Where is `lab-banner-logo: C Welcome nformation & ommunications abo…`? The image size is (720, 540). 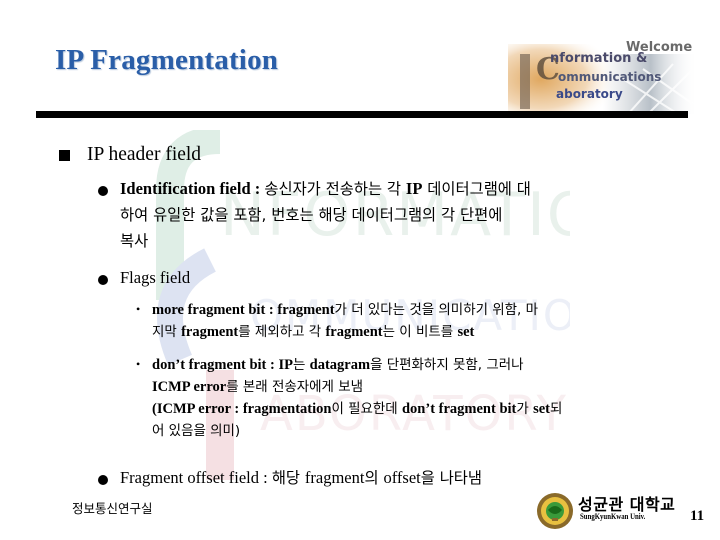
lab-banner-logo: C Welcome nformation & ommunications abo… is located at coordinates (603, 77).